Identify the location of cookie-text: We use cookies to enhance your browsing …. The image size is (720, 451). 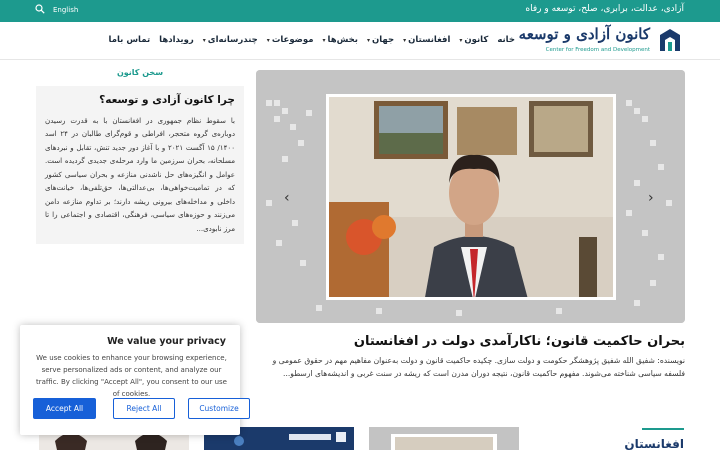
(131, 376).